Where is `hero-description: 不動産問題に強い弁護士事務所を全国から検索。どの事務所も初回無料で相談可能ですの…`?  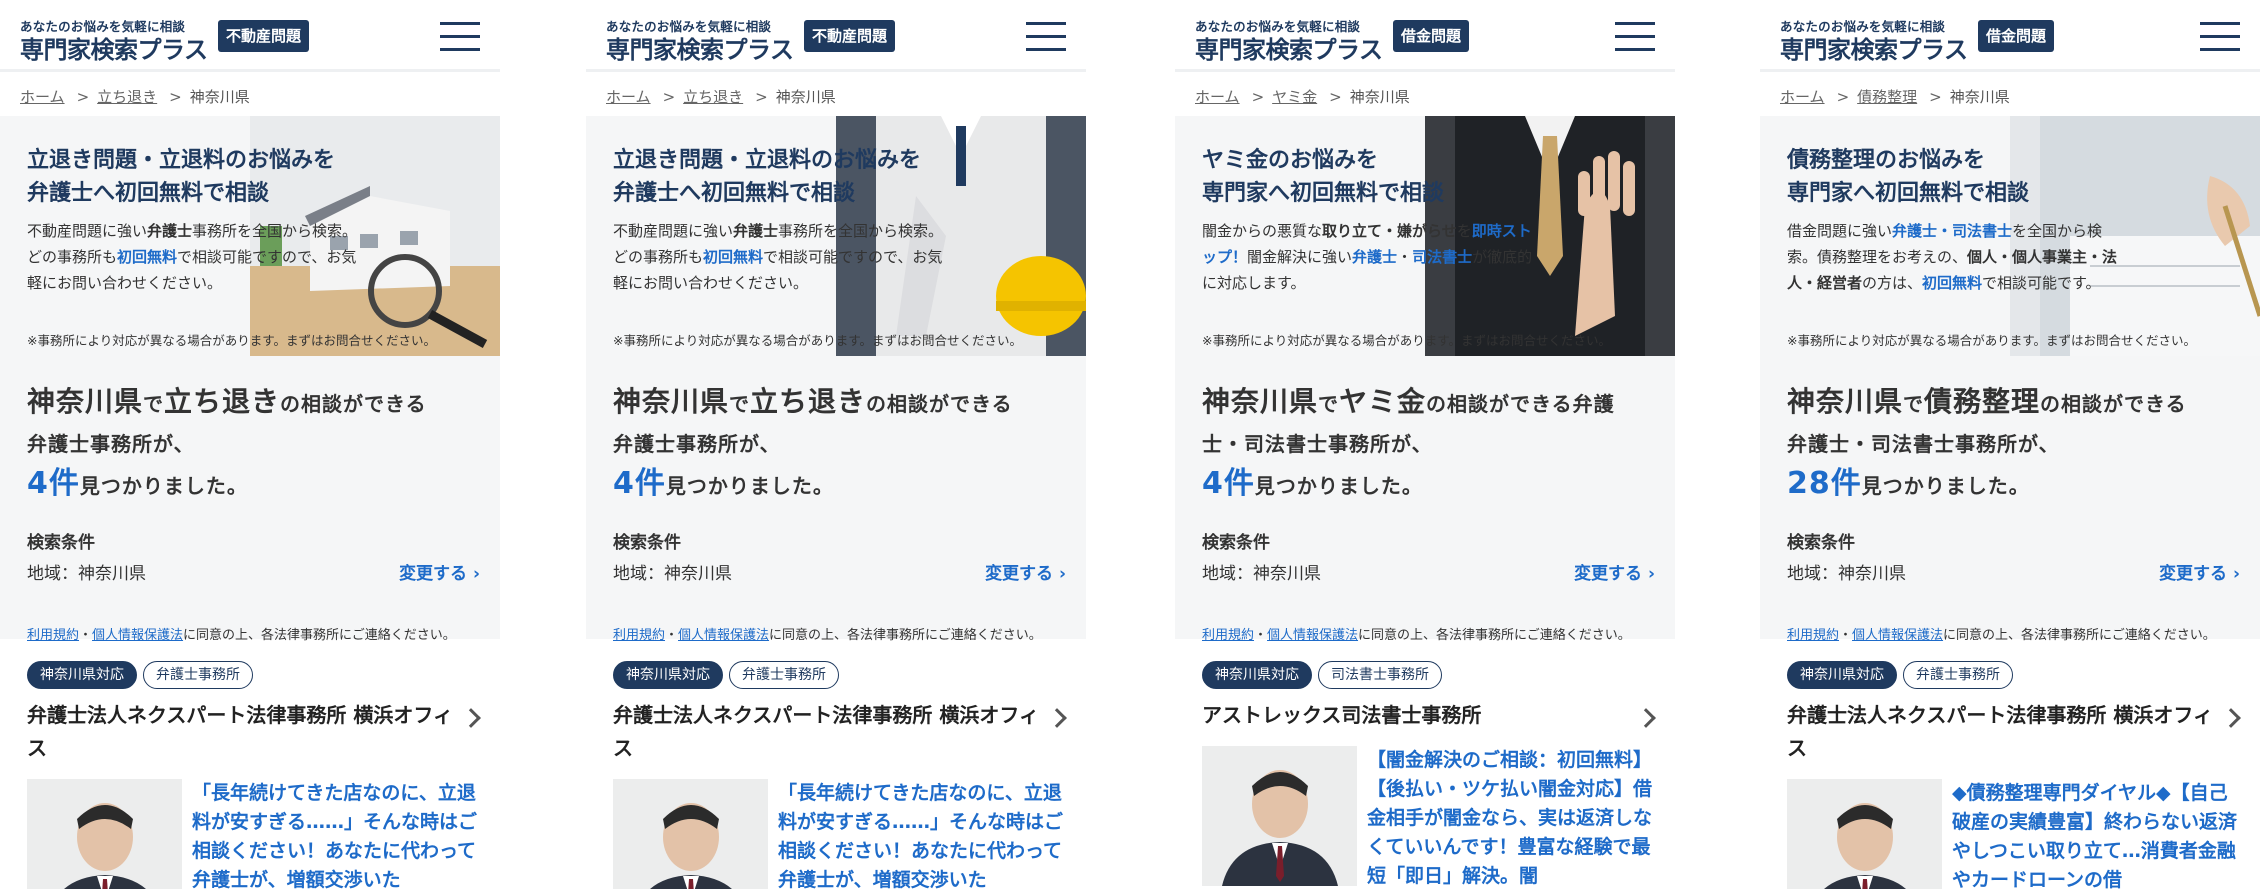
hero-description: 不動産問題に強い弁護士事務所を全国から検索。どの事務所も初回無料で相談可能ですの… is located at coordinates (185, 253).